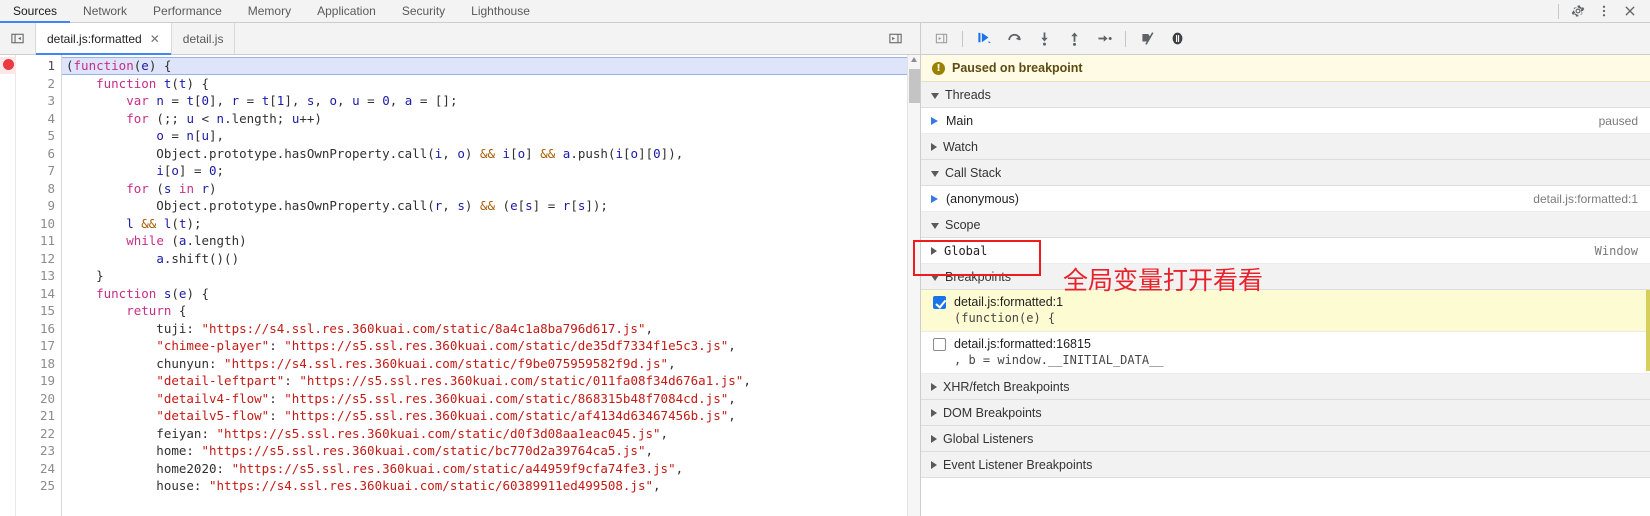  Describe the element at coordinates (1285, 251) in the screenshot. I see `scope-row-global: Global Window` at that location.